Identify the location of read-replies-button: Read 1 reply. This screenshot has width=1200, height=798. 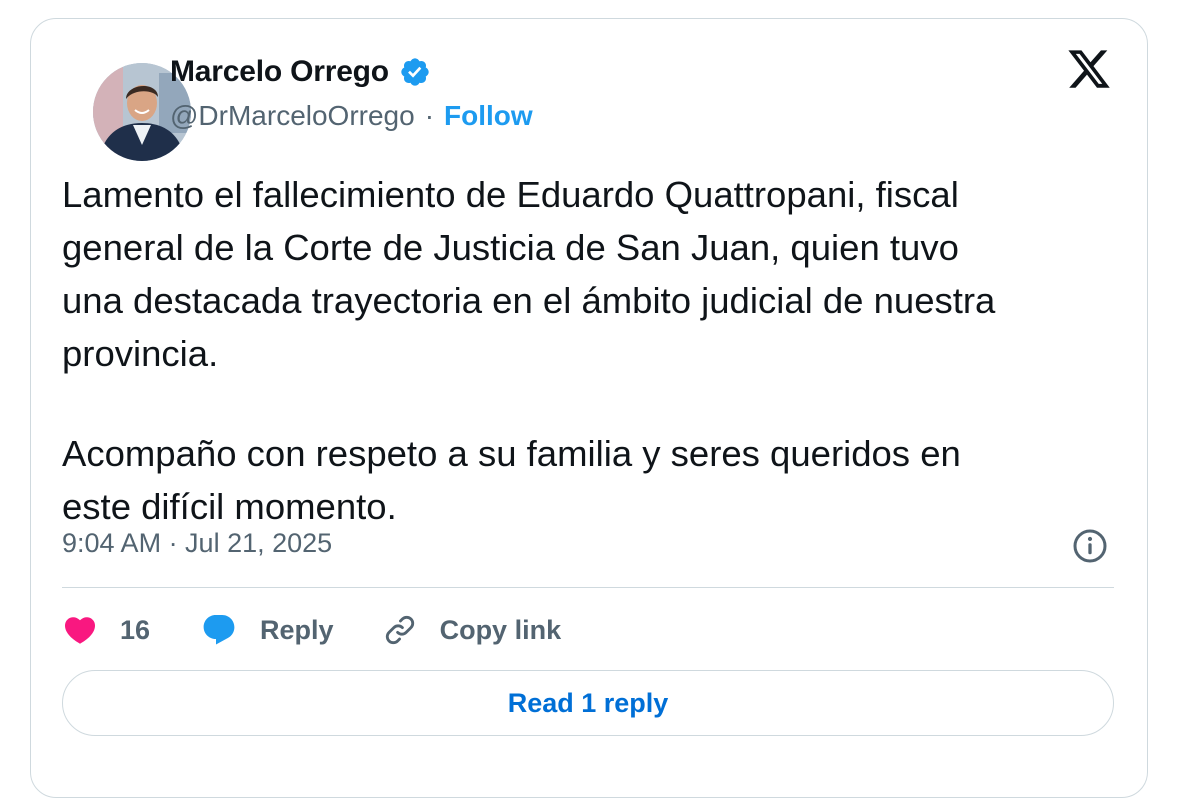
(588, 703).